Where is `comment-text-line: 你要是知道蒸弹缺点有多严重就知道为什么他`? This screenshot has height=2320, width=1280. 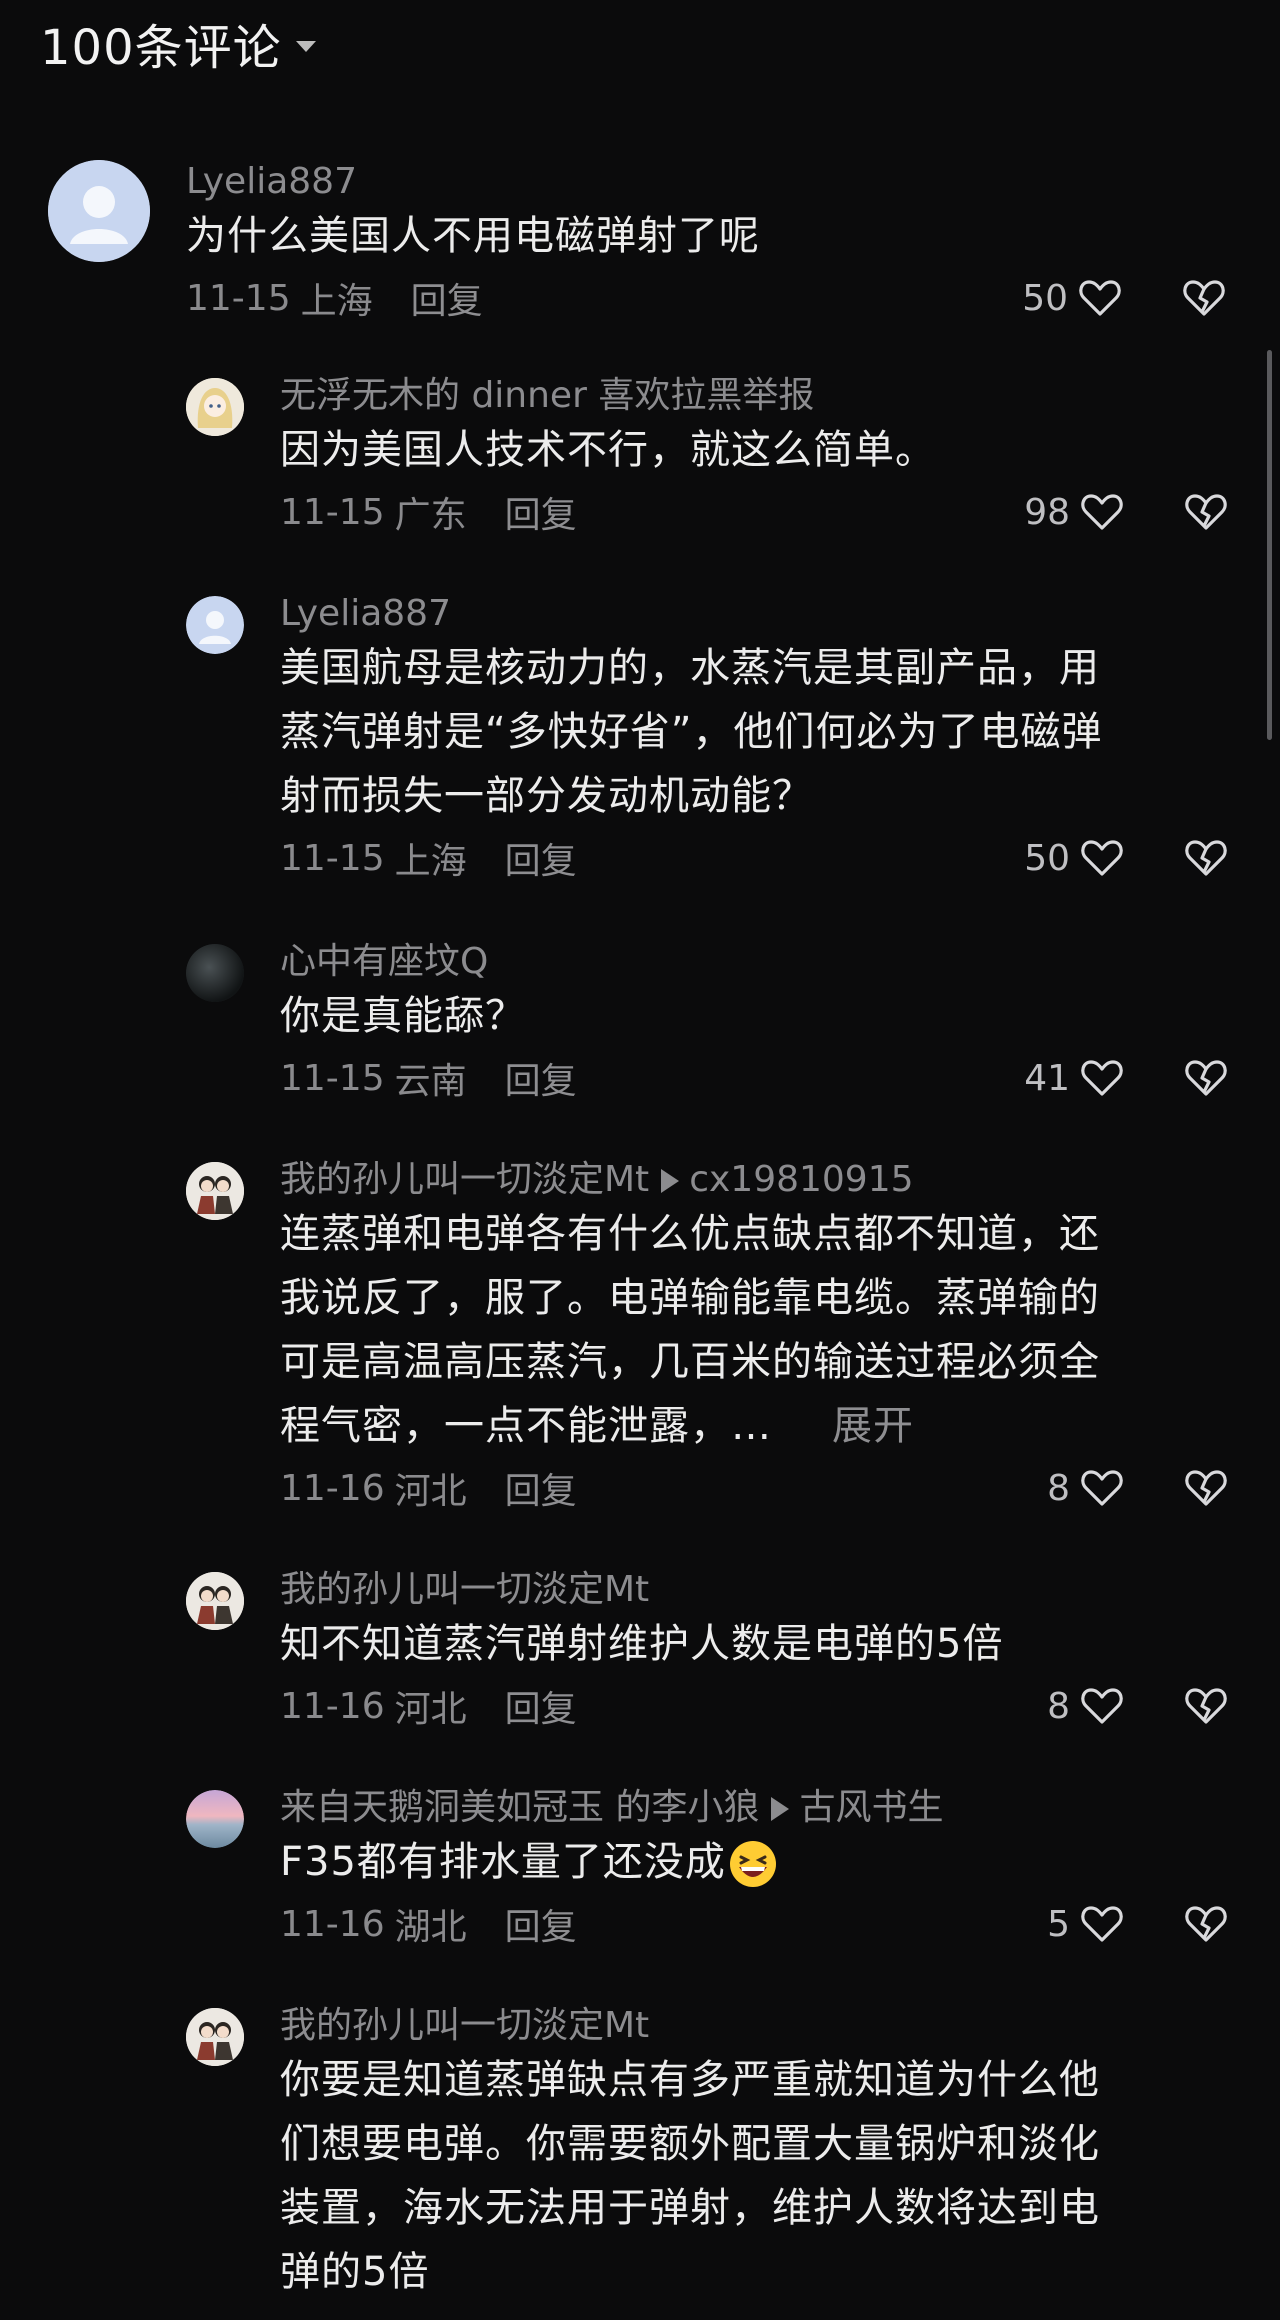
comment-text-line: 你要是知道蒸弹缺点有多严重就知道为什么他 is located at coordinates (690, 2080).